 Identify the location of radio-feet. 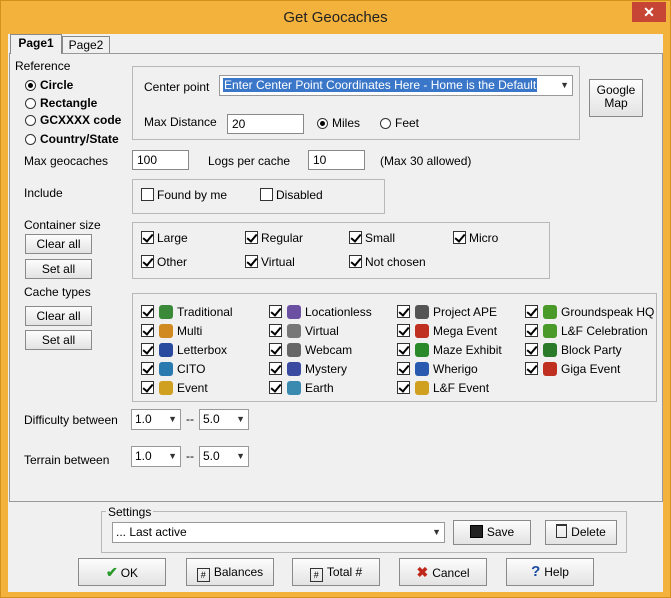
(385, 123).